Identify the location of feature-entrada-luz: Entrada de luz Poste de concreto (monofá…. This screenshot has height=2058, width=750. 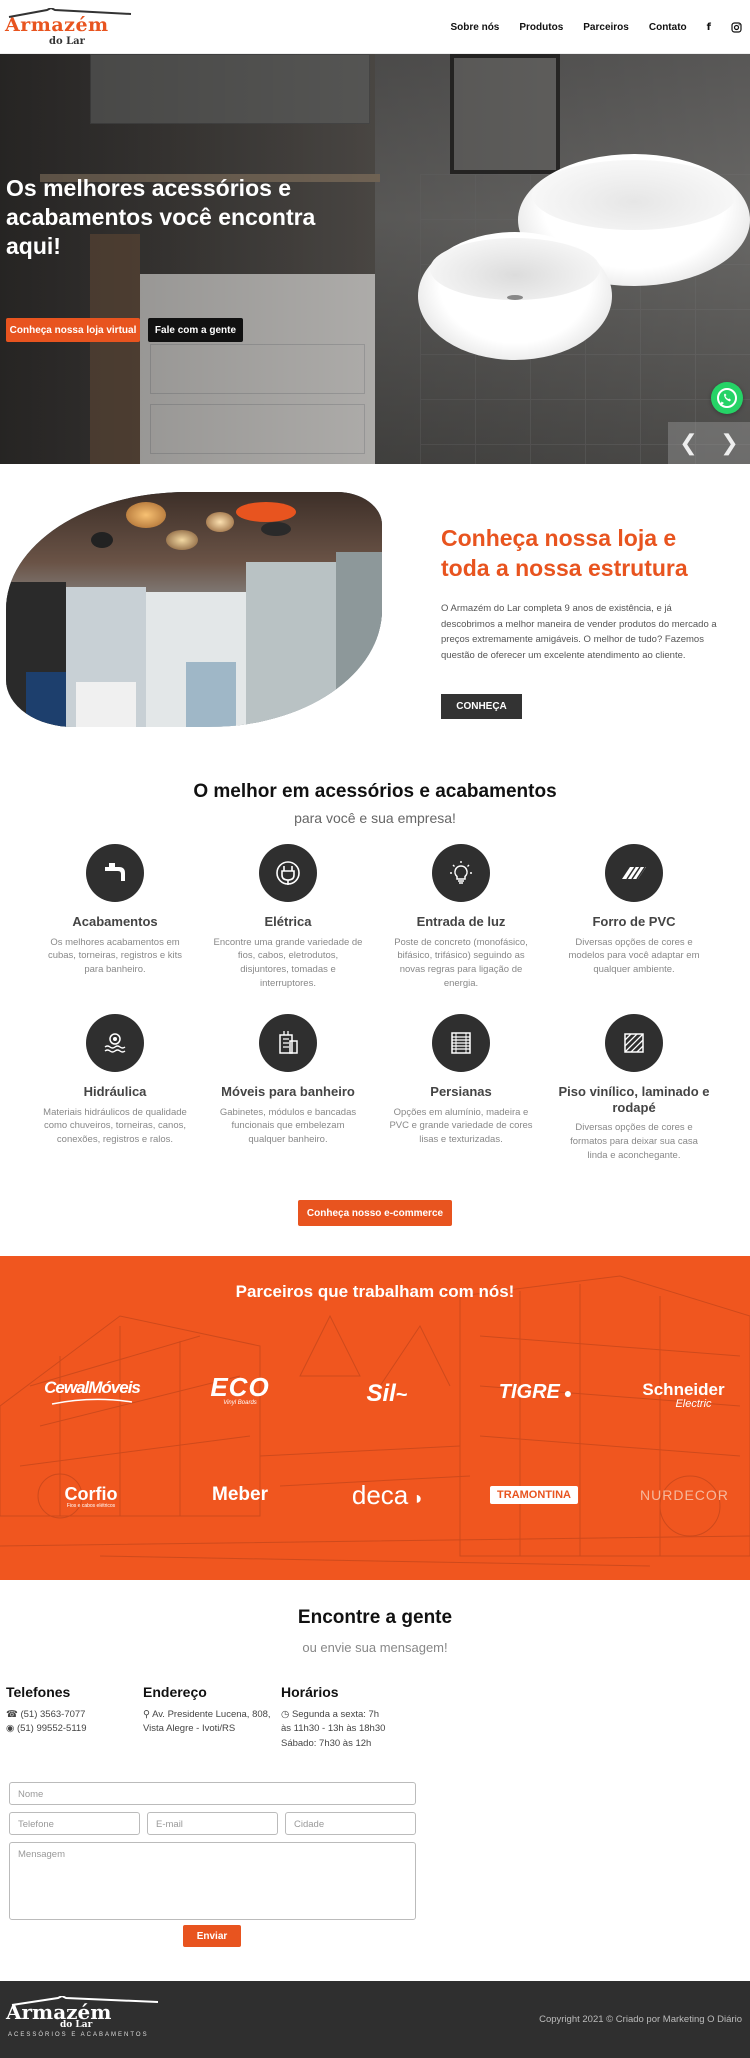
(461, 917).